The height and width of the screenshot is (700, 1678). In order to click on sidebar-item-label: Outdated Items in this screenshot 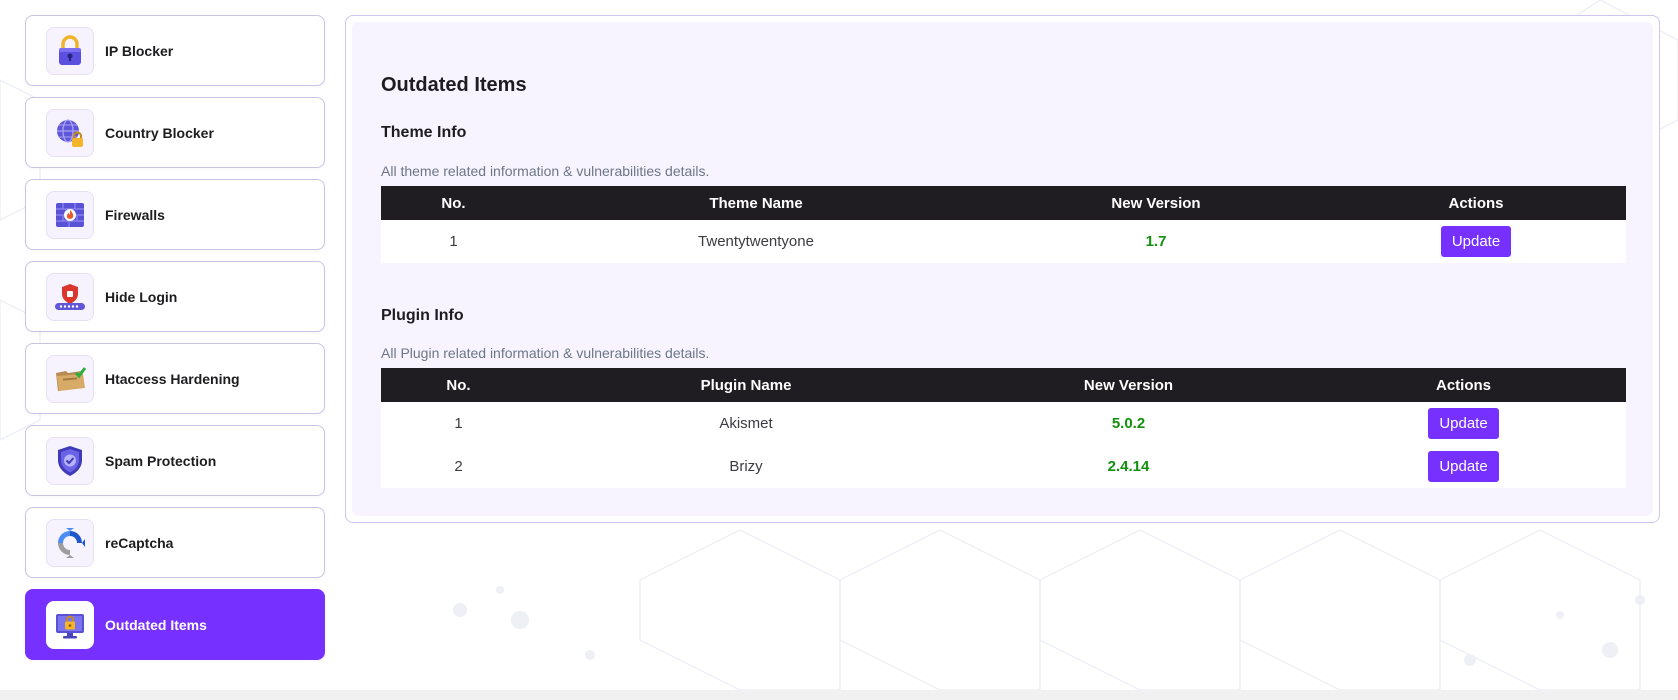, I will do `click(156, 624)`.